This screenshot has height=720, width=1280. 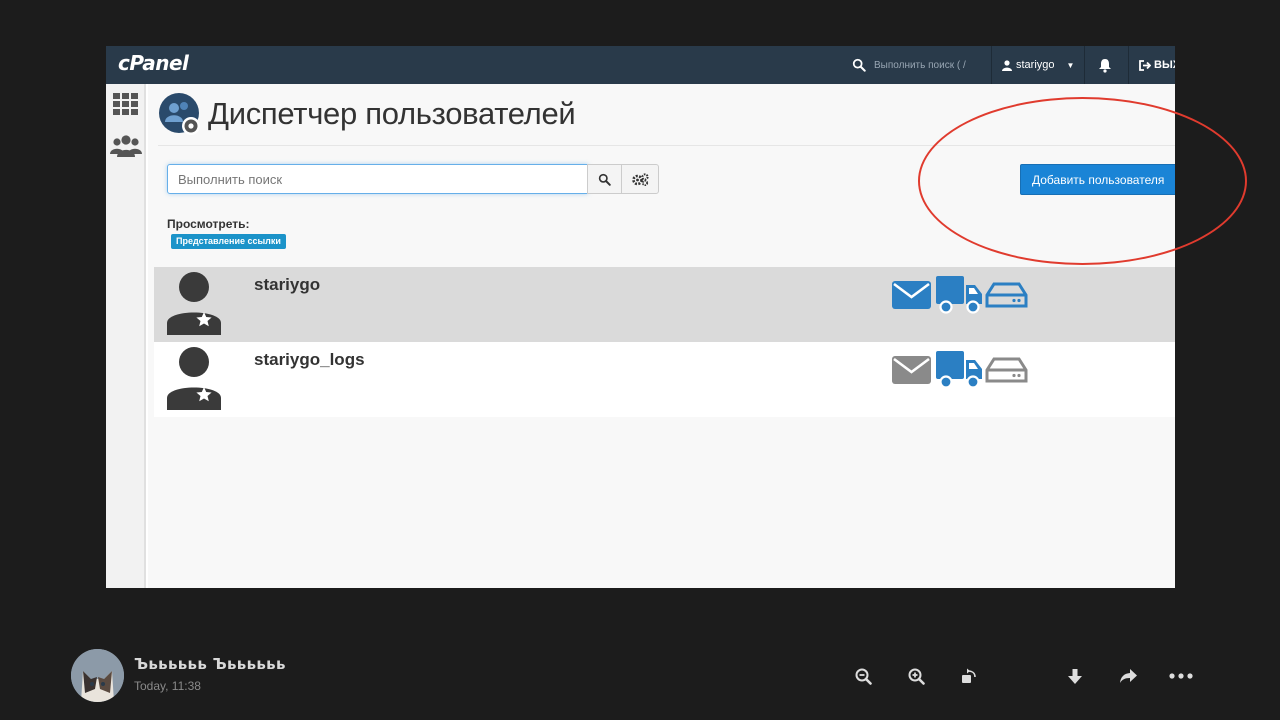 I want to click on logout-button: ВЫХ, so click(x=1157, y=65).